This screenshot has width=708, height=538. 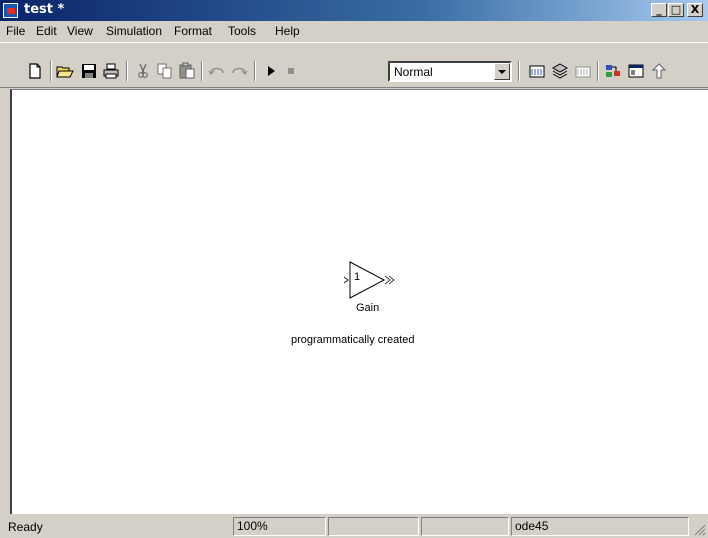 I want to click on go-to-parent-icon, so click(x=659, y=71).